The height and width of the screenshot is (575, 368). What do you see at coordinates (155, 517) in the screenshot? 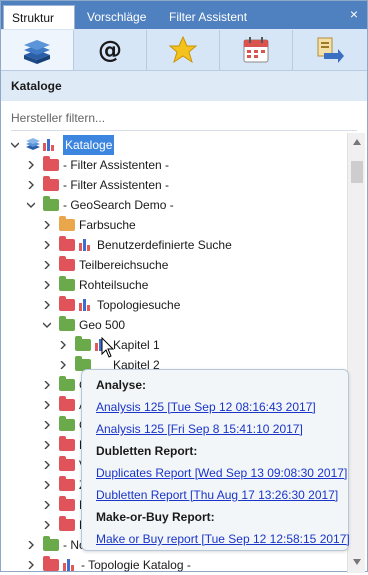
I see `make-or-buy-heading: Make-or-Buy Report:` at bounding box center [155, 517].